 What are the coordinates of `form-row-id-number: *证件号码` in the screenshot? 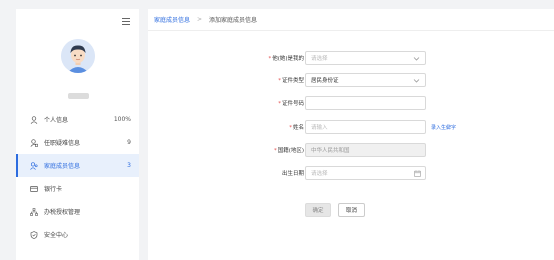 It's located at (351, 103).